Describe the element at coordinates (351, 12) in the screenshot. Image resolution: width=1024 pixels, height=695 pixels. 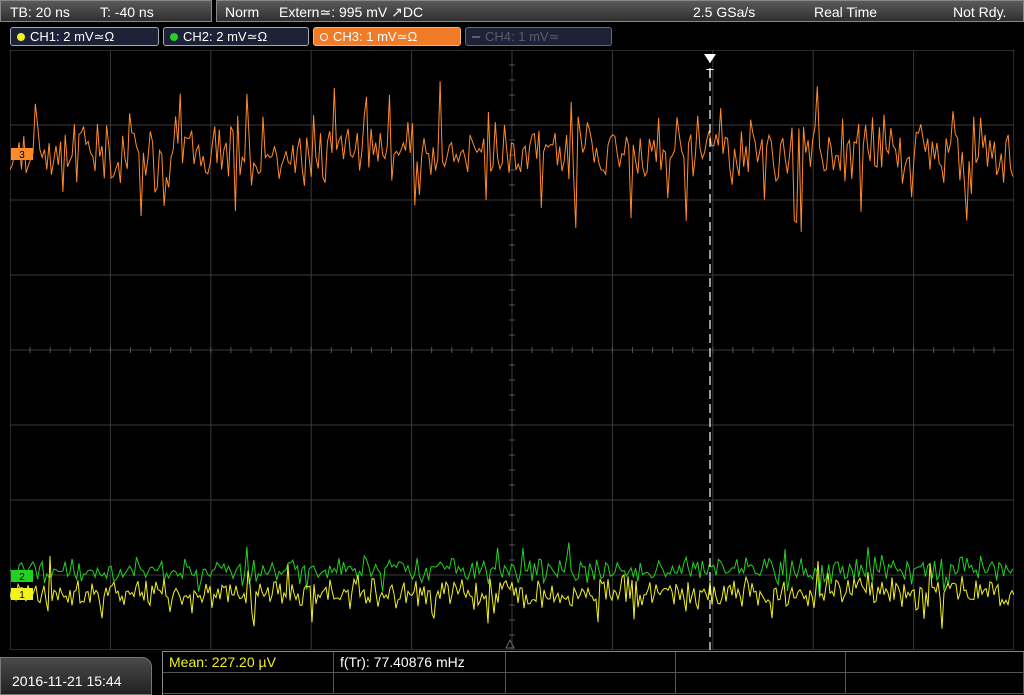
I see `trigger-source: Extern≃: 995 mV ↗DC` at that location.